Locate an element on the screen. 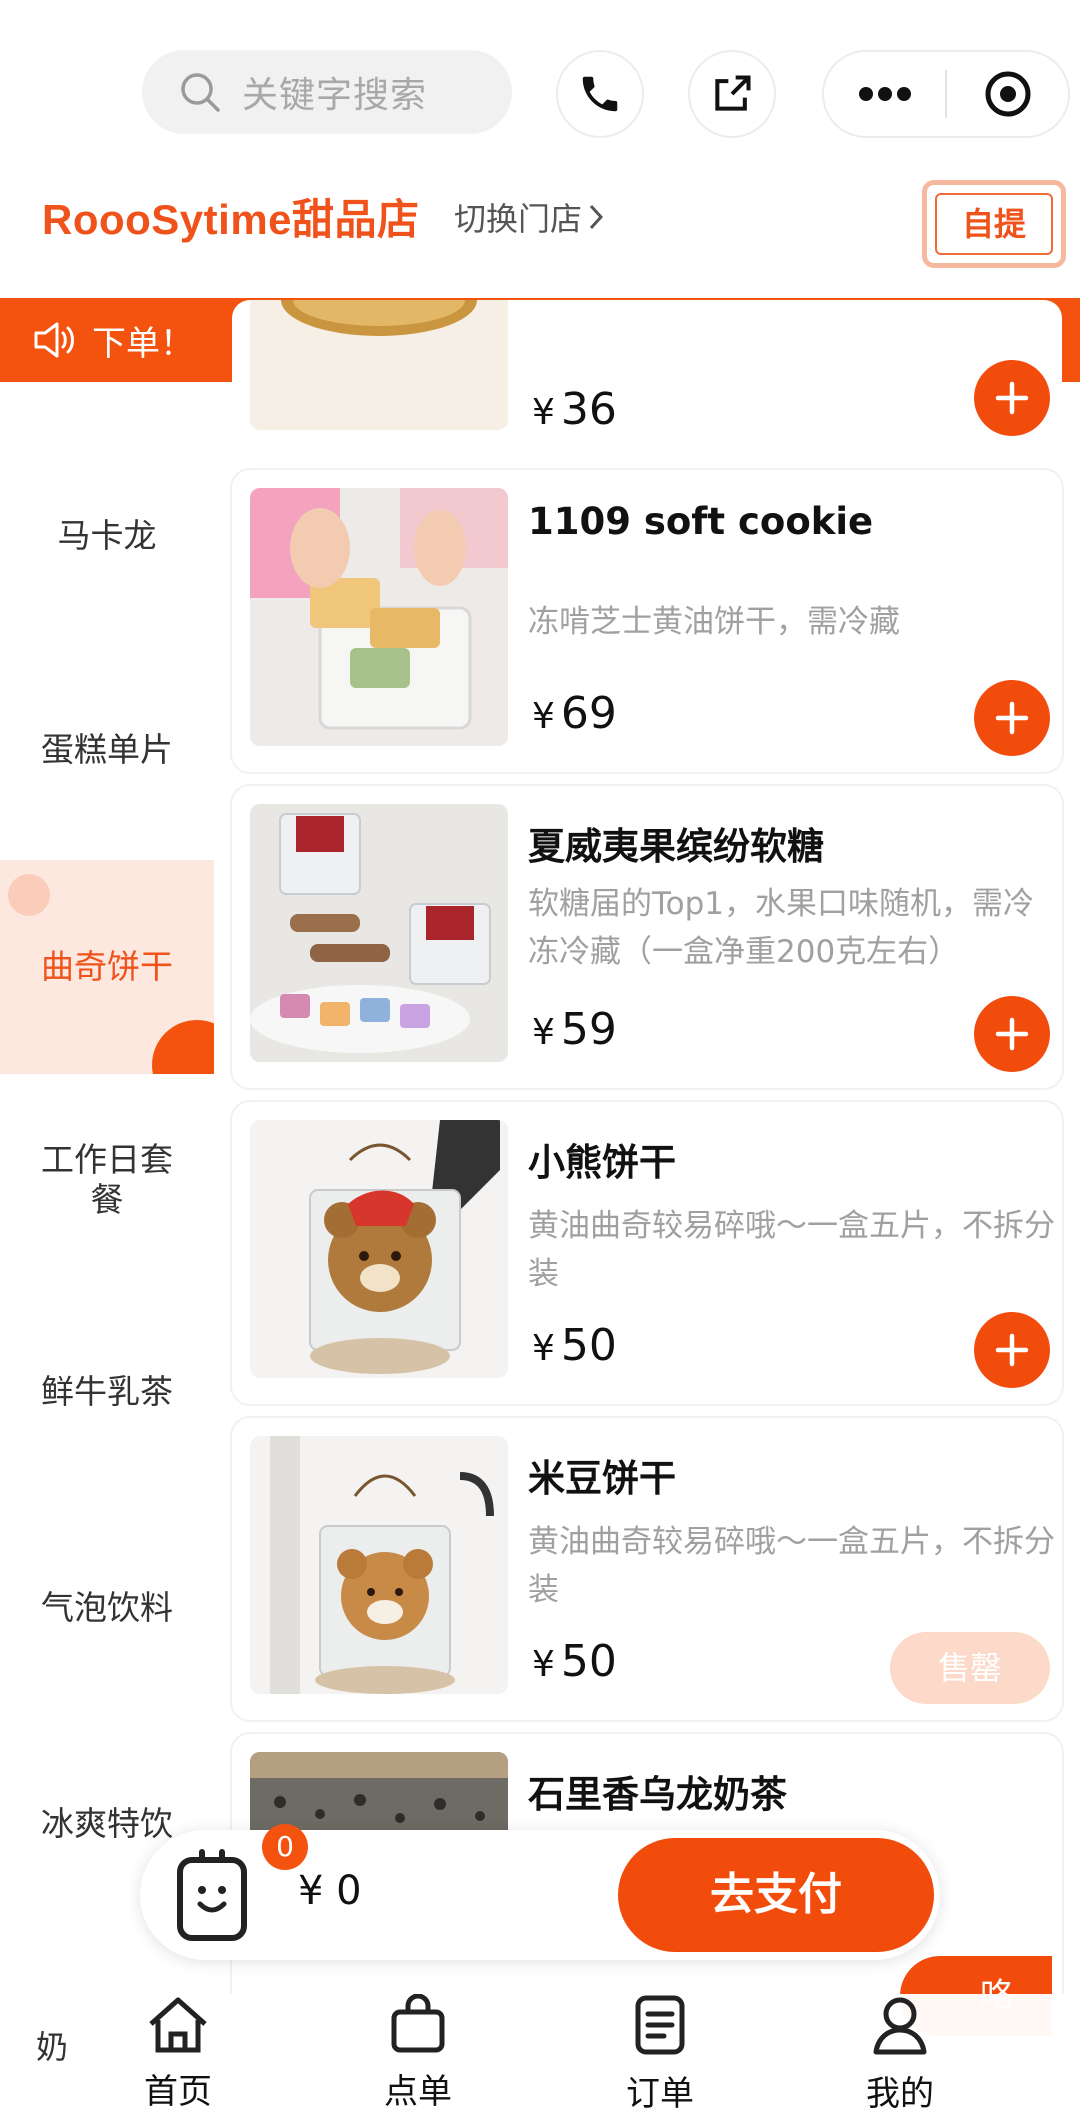  more-dots-icon is located at coordinates (884, 94).